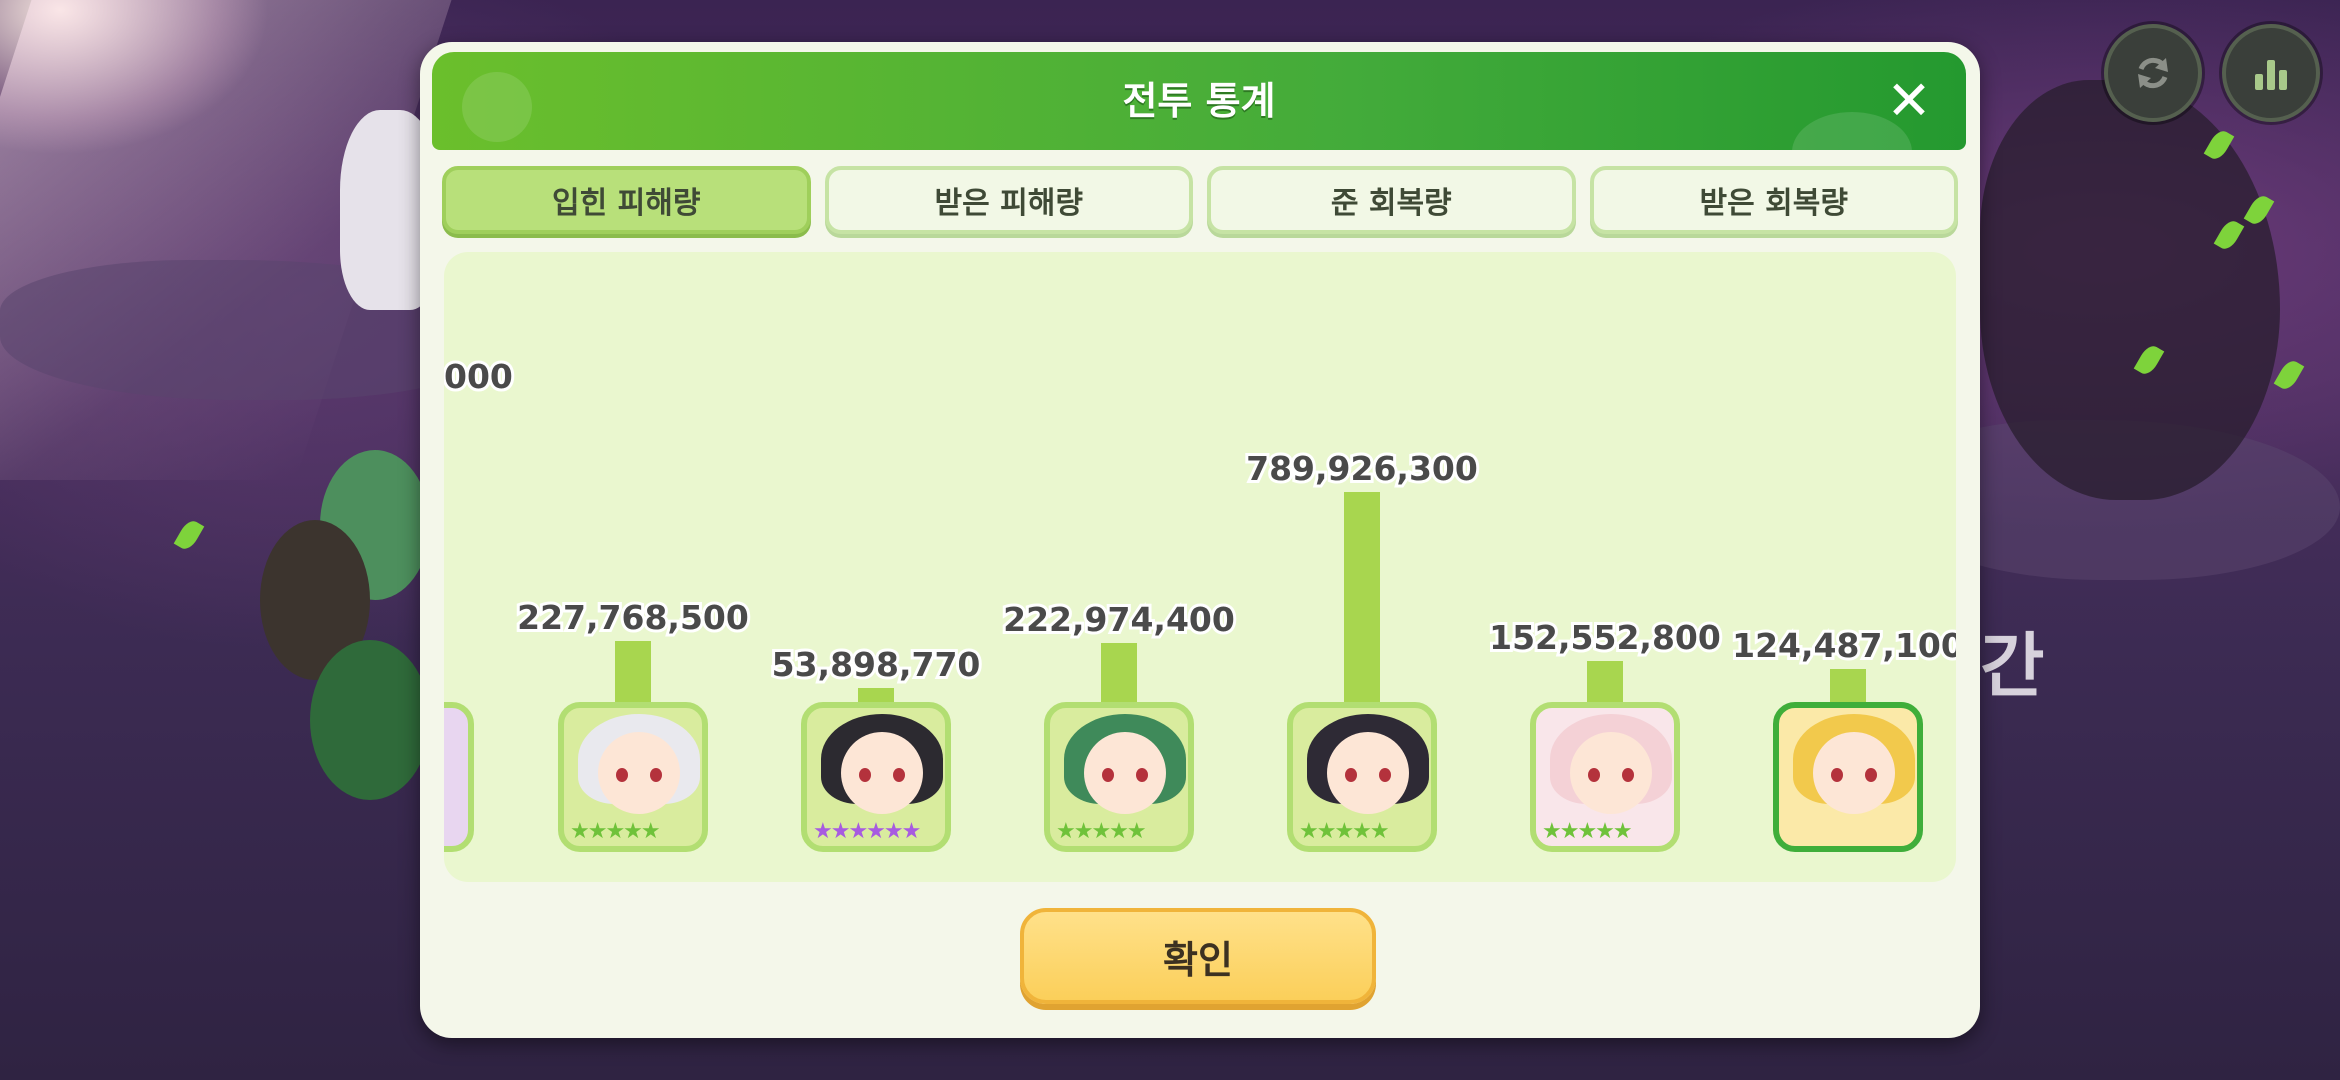 The height and width of the screenshot is (1080, 2340). What do you see at coordinates (459, 777) in the screenshot?
I see `character-portrait-partial` at bounding box center [459, 777].